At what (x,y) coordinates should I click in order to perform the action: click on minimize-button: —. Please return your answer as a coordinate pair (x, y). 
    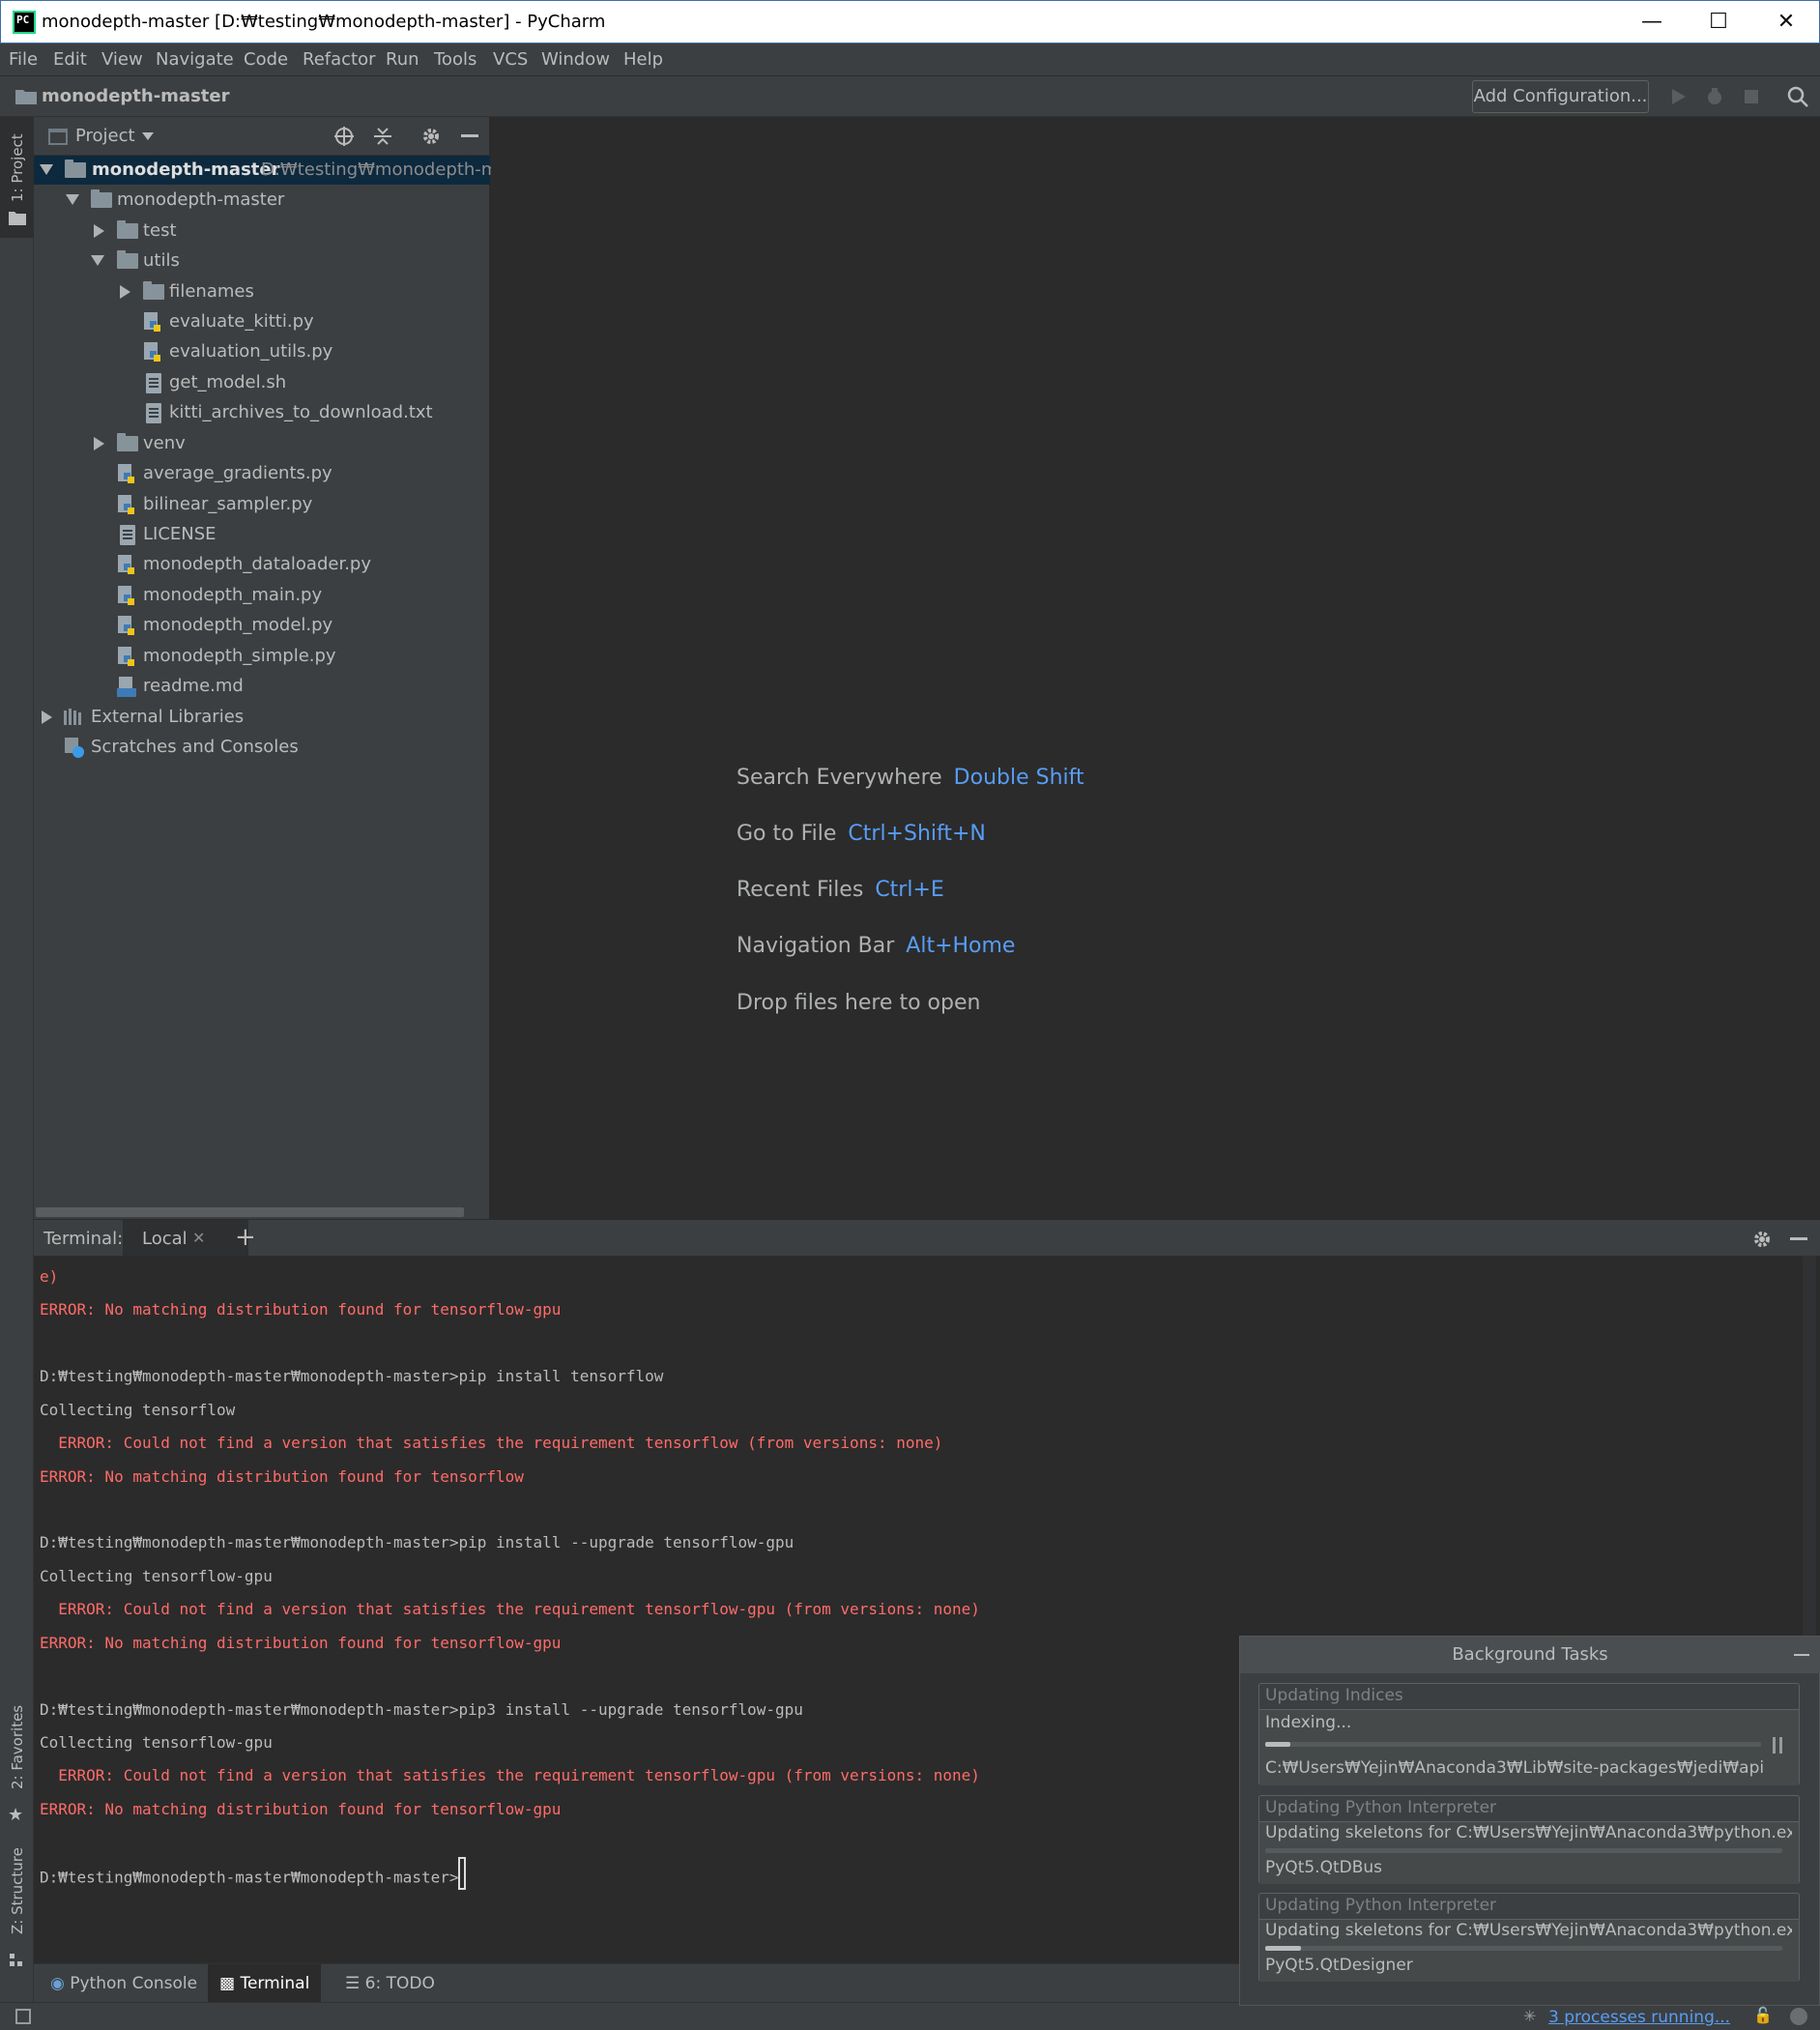
    Looking at the image, I should click on (1652, 23).